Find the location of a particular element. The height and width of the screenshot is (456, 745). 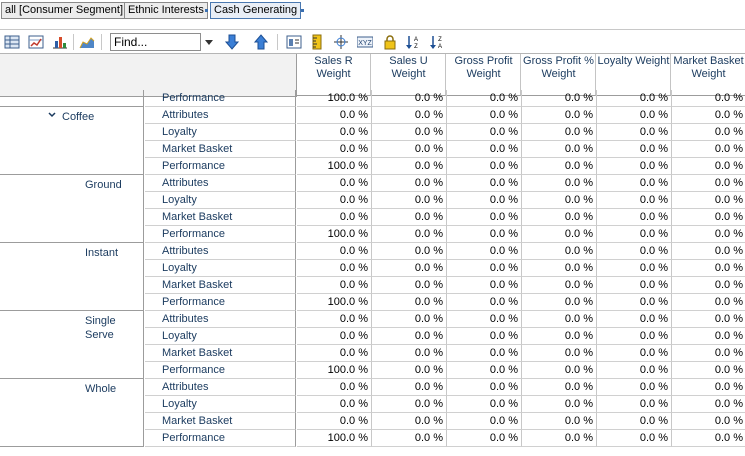

row-group-label: Coffee is located at coordinates (89, 117).